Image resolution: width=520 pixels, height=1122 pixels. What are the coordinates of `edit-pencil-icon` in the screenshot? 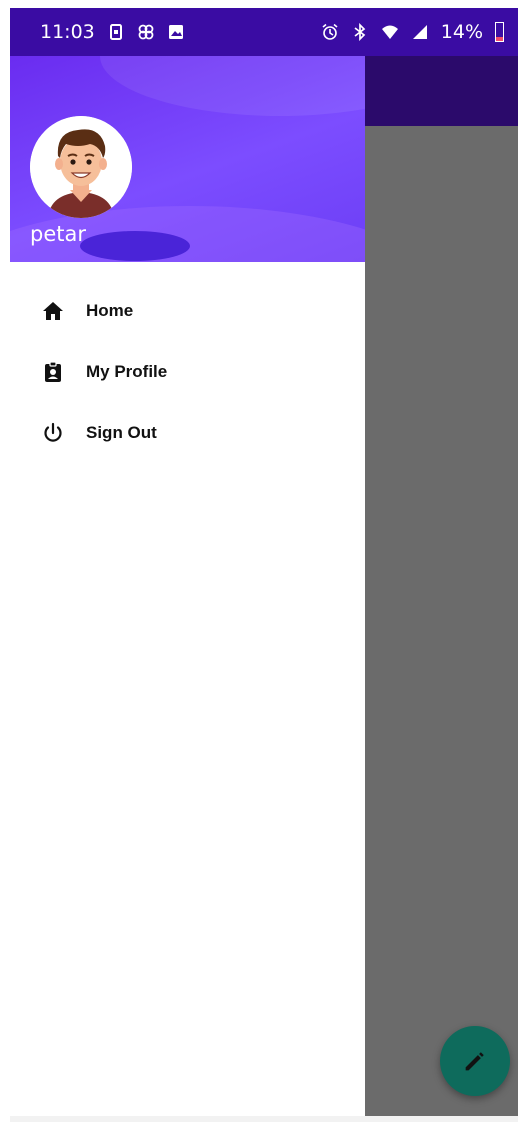 It's located at (474, 1061).